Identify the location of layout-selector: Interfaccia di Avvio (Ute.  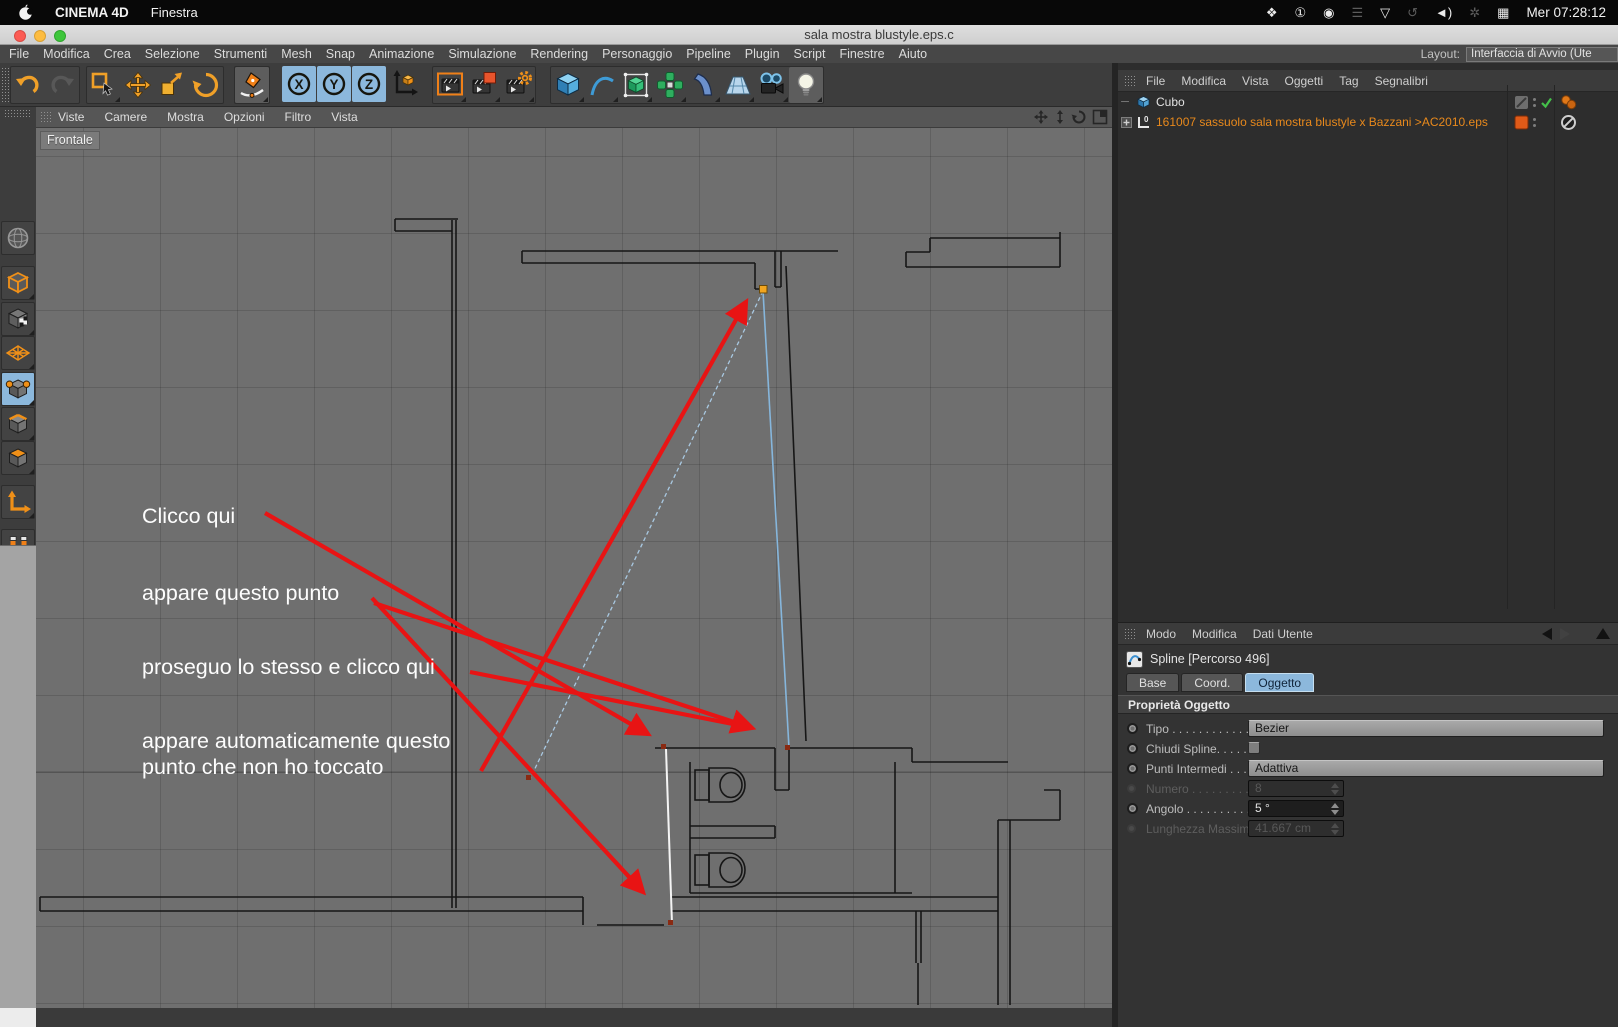
(1542, 54).